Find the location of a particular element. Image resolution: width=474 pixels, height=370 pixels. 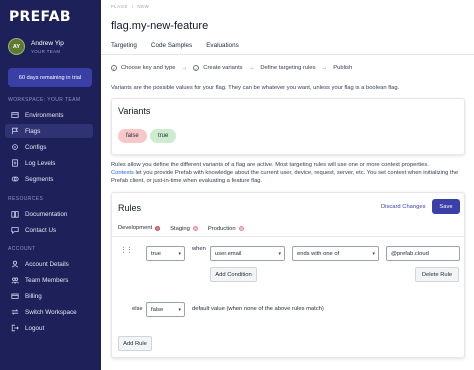

contexts-link: Contexts is located at coordinates (122, 173).